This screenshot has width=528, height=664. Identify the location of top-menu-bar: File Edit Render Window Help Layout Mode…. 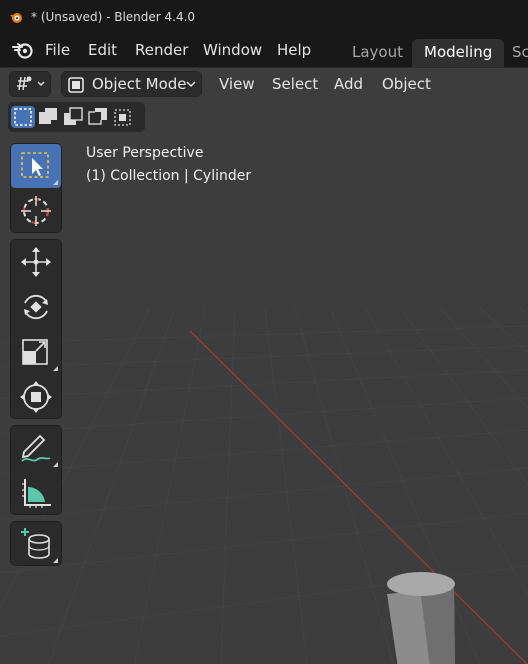
(264, 50).